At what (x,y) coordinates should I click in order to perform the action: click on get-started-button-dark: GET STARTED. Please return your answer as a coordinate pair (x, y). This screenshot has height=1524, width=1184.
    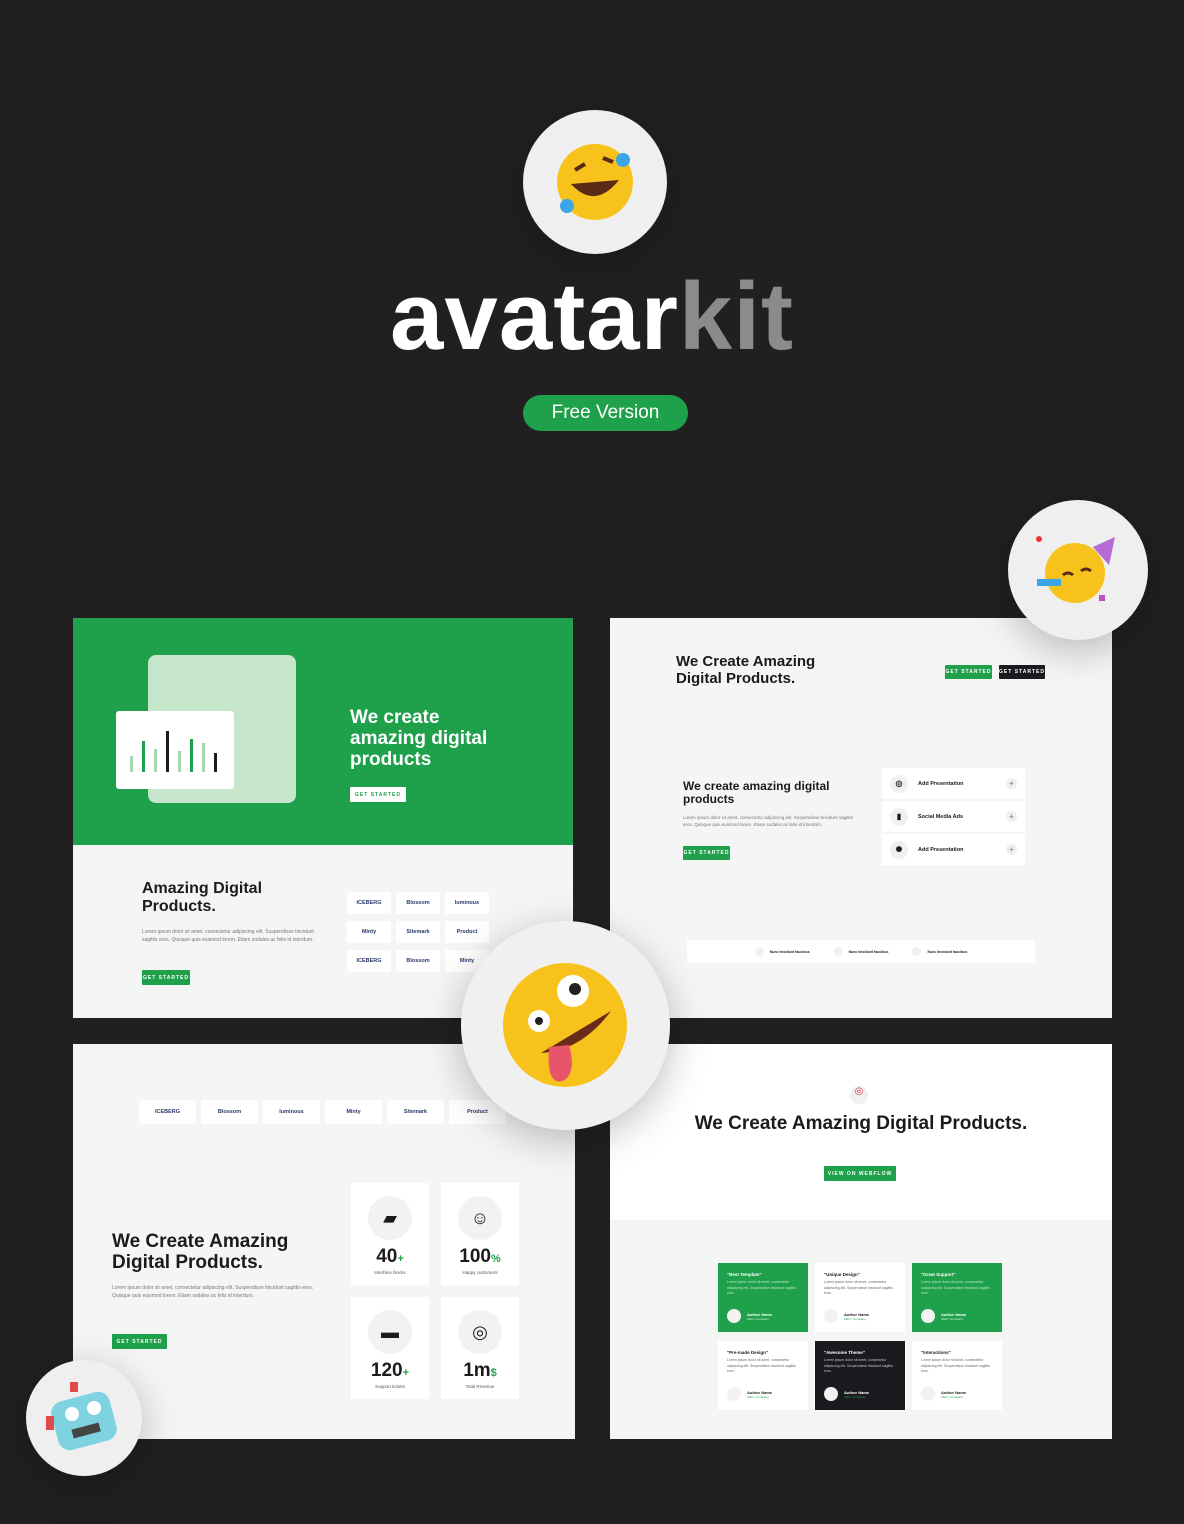
    Looking at the image, I should click on (1022, 672).